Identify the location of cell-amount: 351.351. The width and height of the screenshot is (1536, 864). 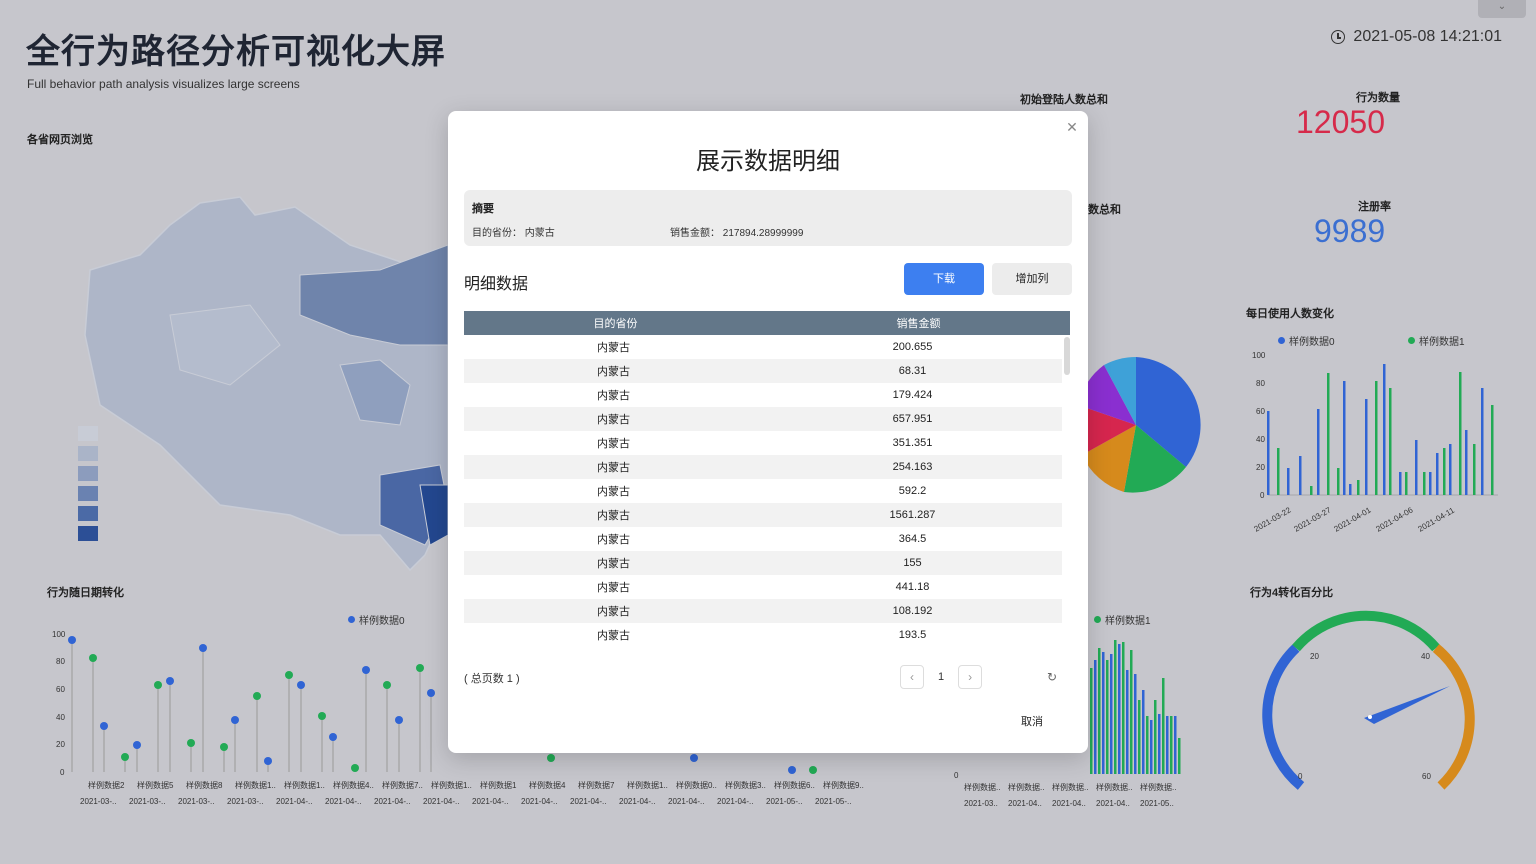
(912, 443).